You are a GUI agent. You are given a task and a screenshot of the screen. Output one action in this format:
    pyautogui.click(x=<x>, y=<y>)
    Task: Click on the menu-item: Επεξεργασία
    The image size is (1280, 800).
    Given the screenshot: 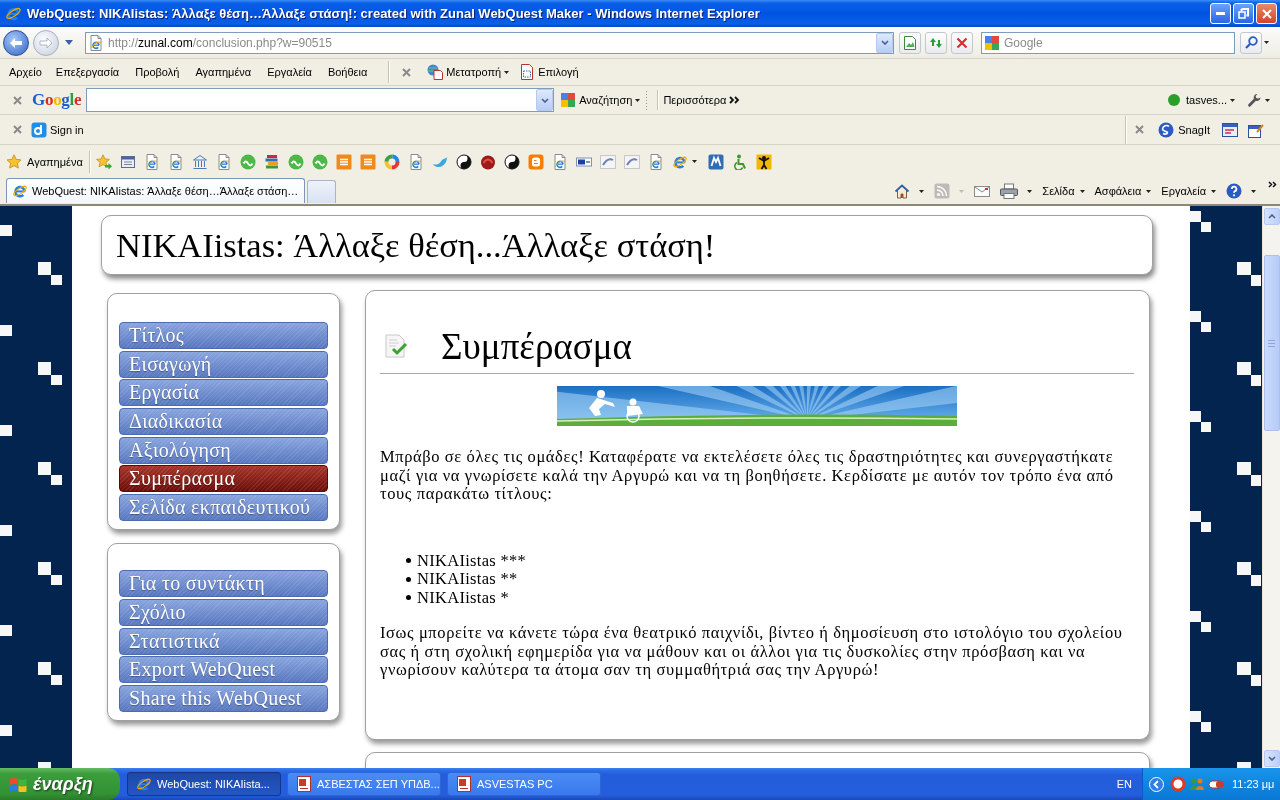 What is the action you would take?
    pyautogui.click(x=87, y=72)
    